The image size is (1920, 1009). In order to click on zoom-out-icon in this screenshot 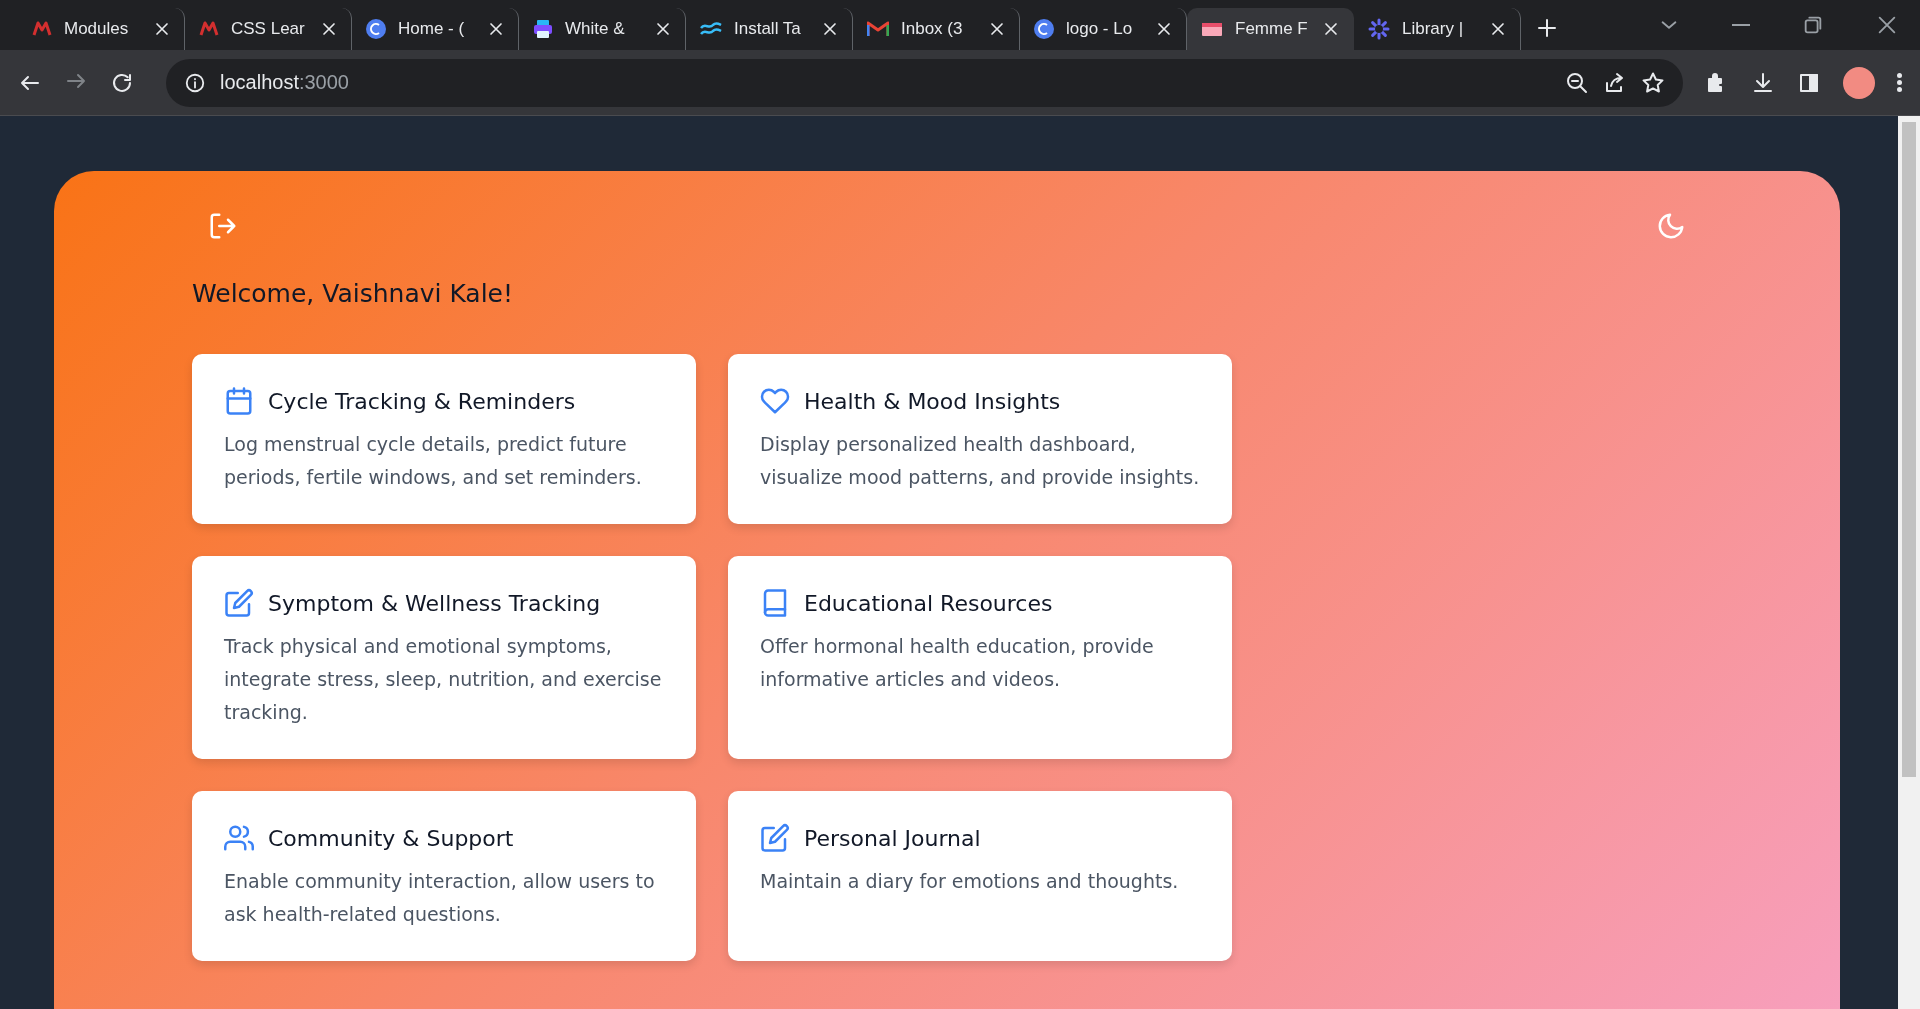, I will do `click(1577, 82)`.